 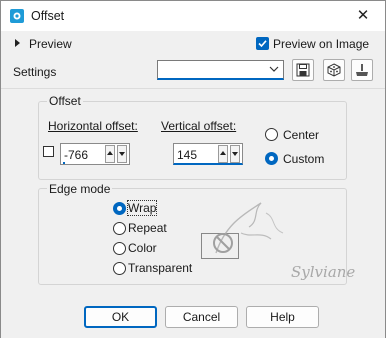 What do you see at coordinates (187, 155) in the screenshot?
I see `vertical-offset-value: 145` at bounding box center [187, 155].